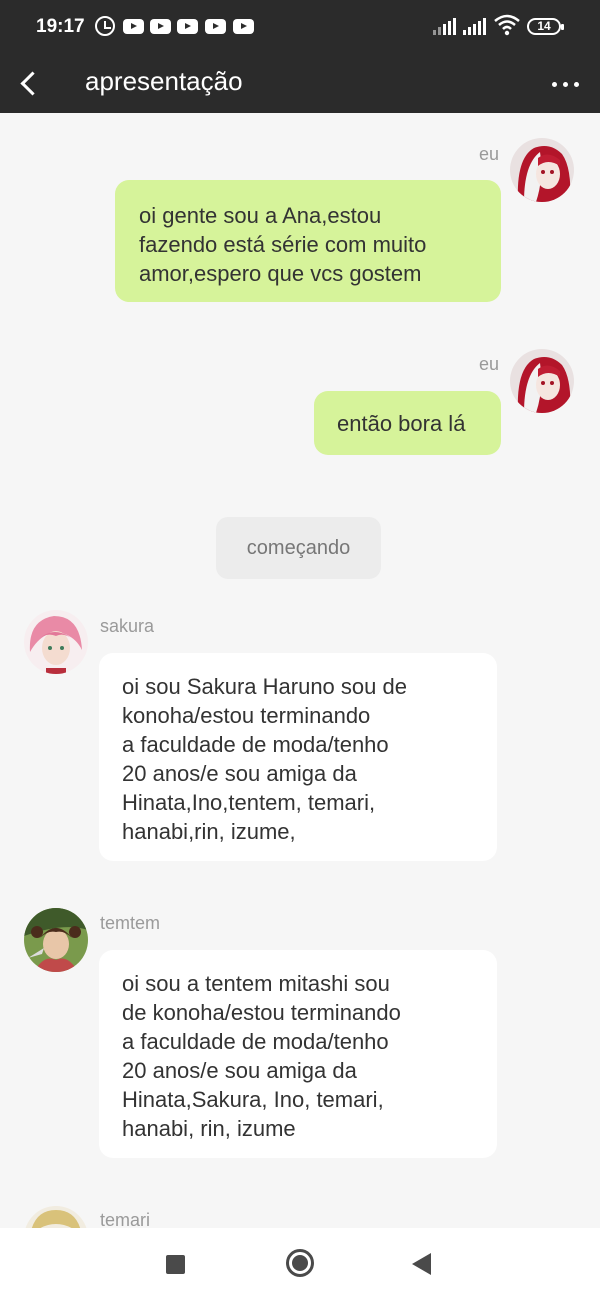  What do you see at coordinates (164, 81) in the screenshot?
I see `chat-title: apresentação` at bounding box center [164, 81].